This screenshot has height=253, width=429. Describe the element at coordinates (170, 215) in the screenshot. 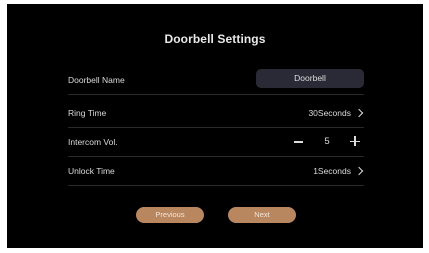

I see `previous-button: Previous` at that location.